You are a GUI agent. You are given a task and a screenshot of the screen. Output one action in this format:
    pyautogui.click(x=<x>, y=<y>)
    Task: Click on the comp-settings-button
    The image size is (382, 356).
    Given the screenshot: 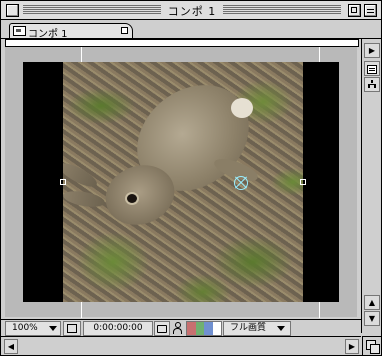 What is the action you would take?
    pyautogui.click(x=372, y=68)
    